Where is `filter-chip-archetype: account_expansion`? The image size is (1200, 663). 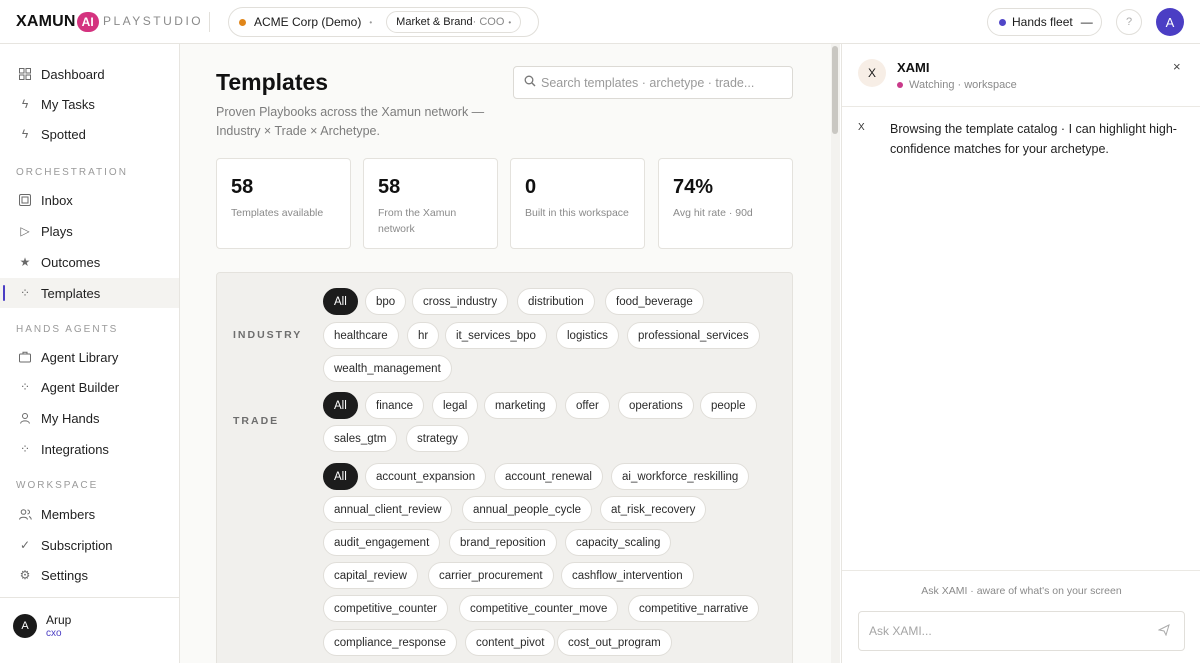 filter-chip-archetype: account_expansion is located at coordinates (426, 476).